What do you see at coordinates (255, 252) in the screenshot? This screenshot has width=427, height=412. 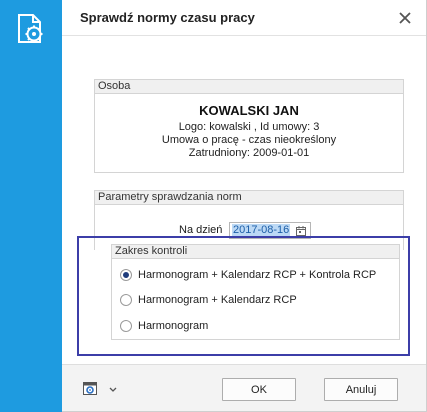 I see `scope-group-header: Zakres kontroli` at bounding box center [255, 252].